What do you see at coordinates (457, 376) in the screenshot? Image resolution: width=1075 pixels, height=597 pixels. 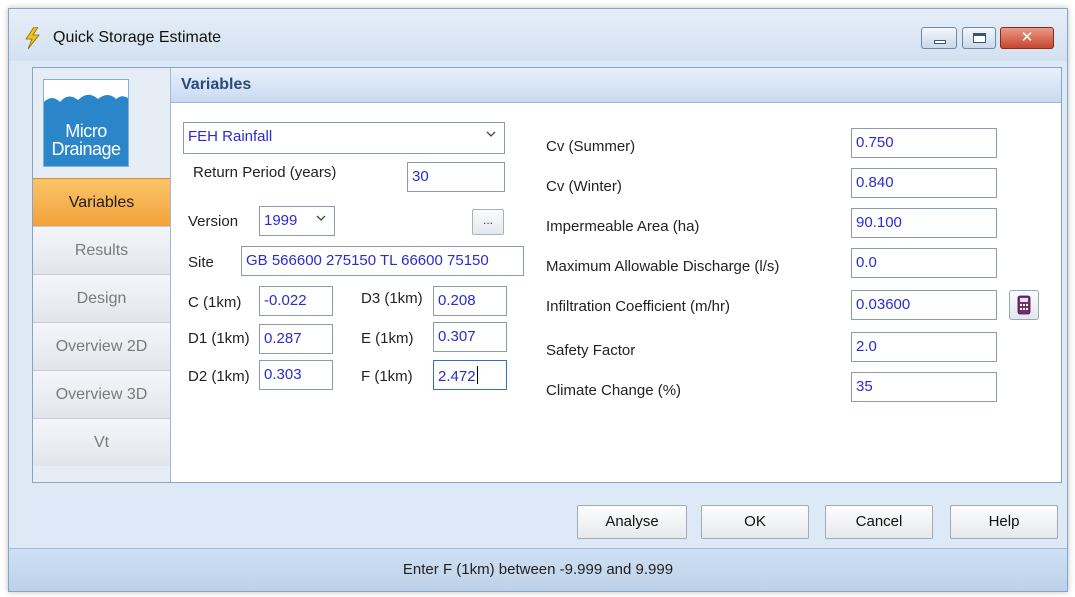 I see `f-value: 2.472` at bounding box center [457, 376].